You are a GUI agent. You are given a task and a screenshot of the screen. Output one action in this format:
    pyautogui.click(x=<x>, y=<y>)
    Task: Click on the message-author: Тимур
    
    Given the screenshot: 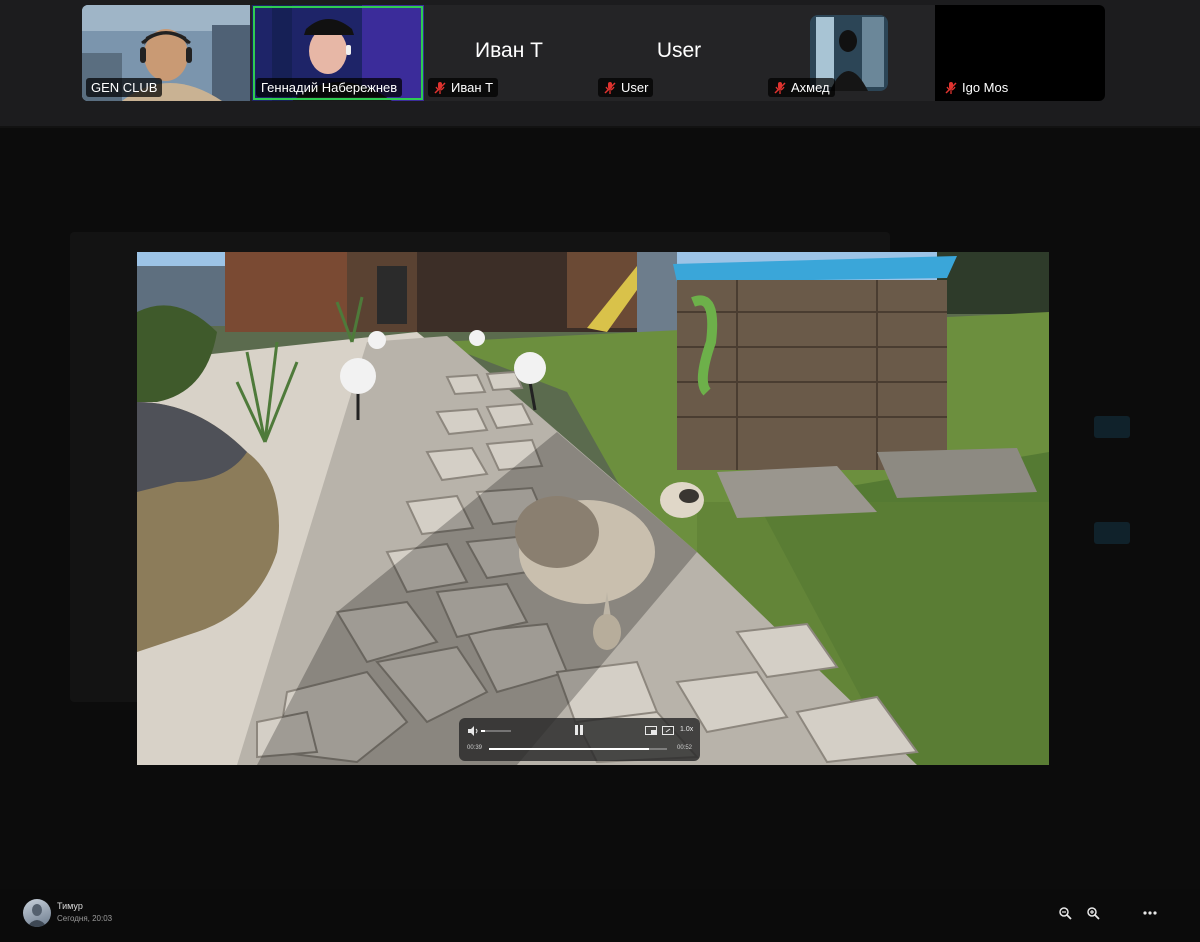 What is the action you would take?
    pyautogui.click(x=70, y=906)
    